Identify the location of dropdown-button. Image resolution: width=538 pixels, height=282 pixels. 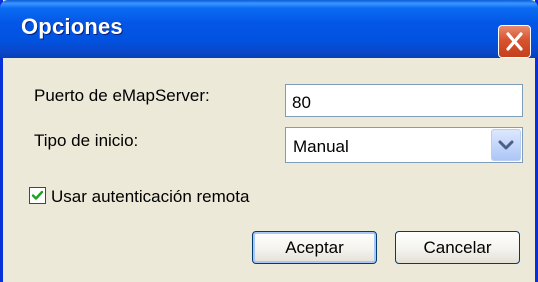
(506, 145).